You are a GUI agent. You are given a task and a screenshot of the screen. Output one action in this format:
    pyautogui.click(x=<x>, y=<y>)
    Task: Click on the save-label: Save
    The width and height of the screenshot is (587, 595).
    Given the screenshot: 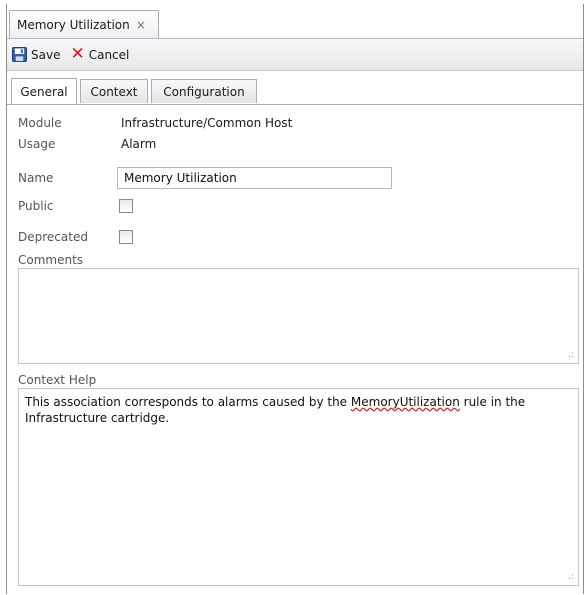 What is the action you would take?
    pyautogui.click(x=46, y=54)
    